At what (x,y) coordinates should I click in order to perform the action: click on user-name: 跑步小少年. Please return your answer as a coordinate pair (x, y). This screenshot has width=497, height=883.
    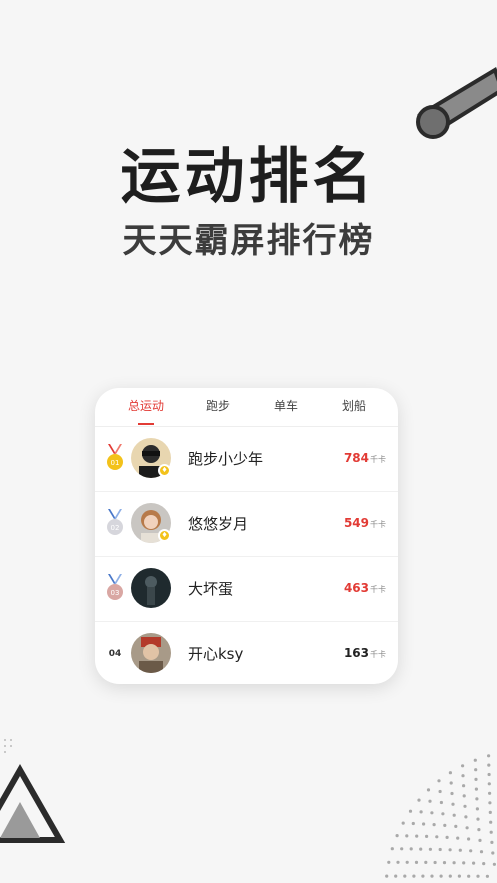
    Looking at the image, I should click on (226, 459).